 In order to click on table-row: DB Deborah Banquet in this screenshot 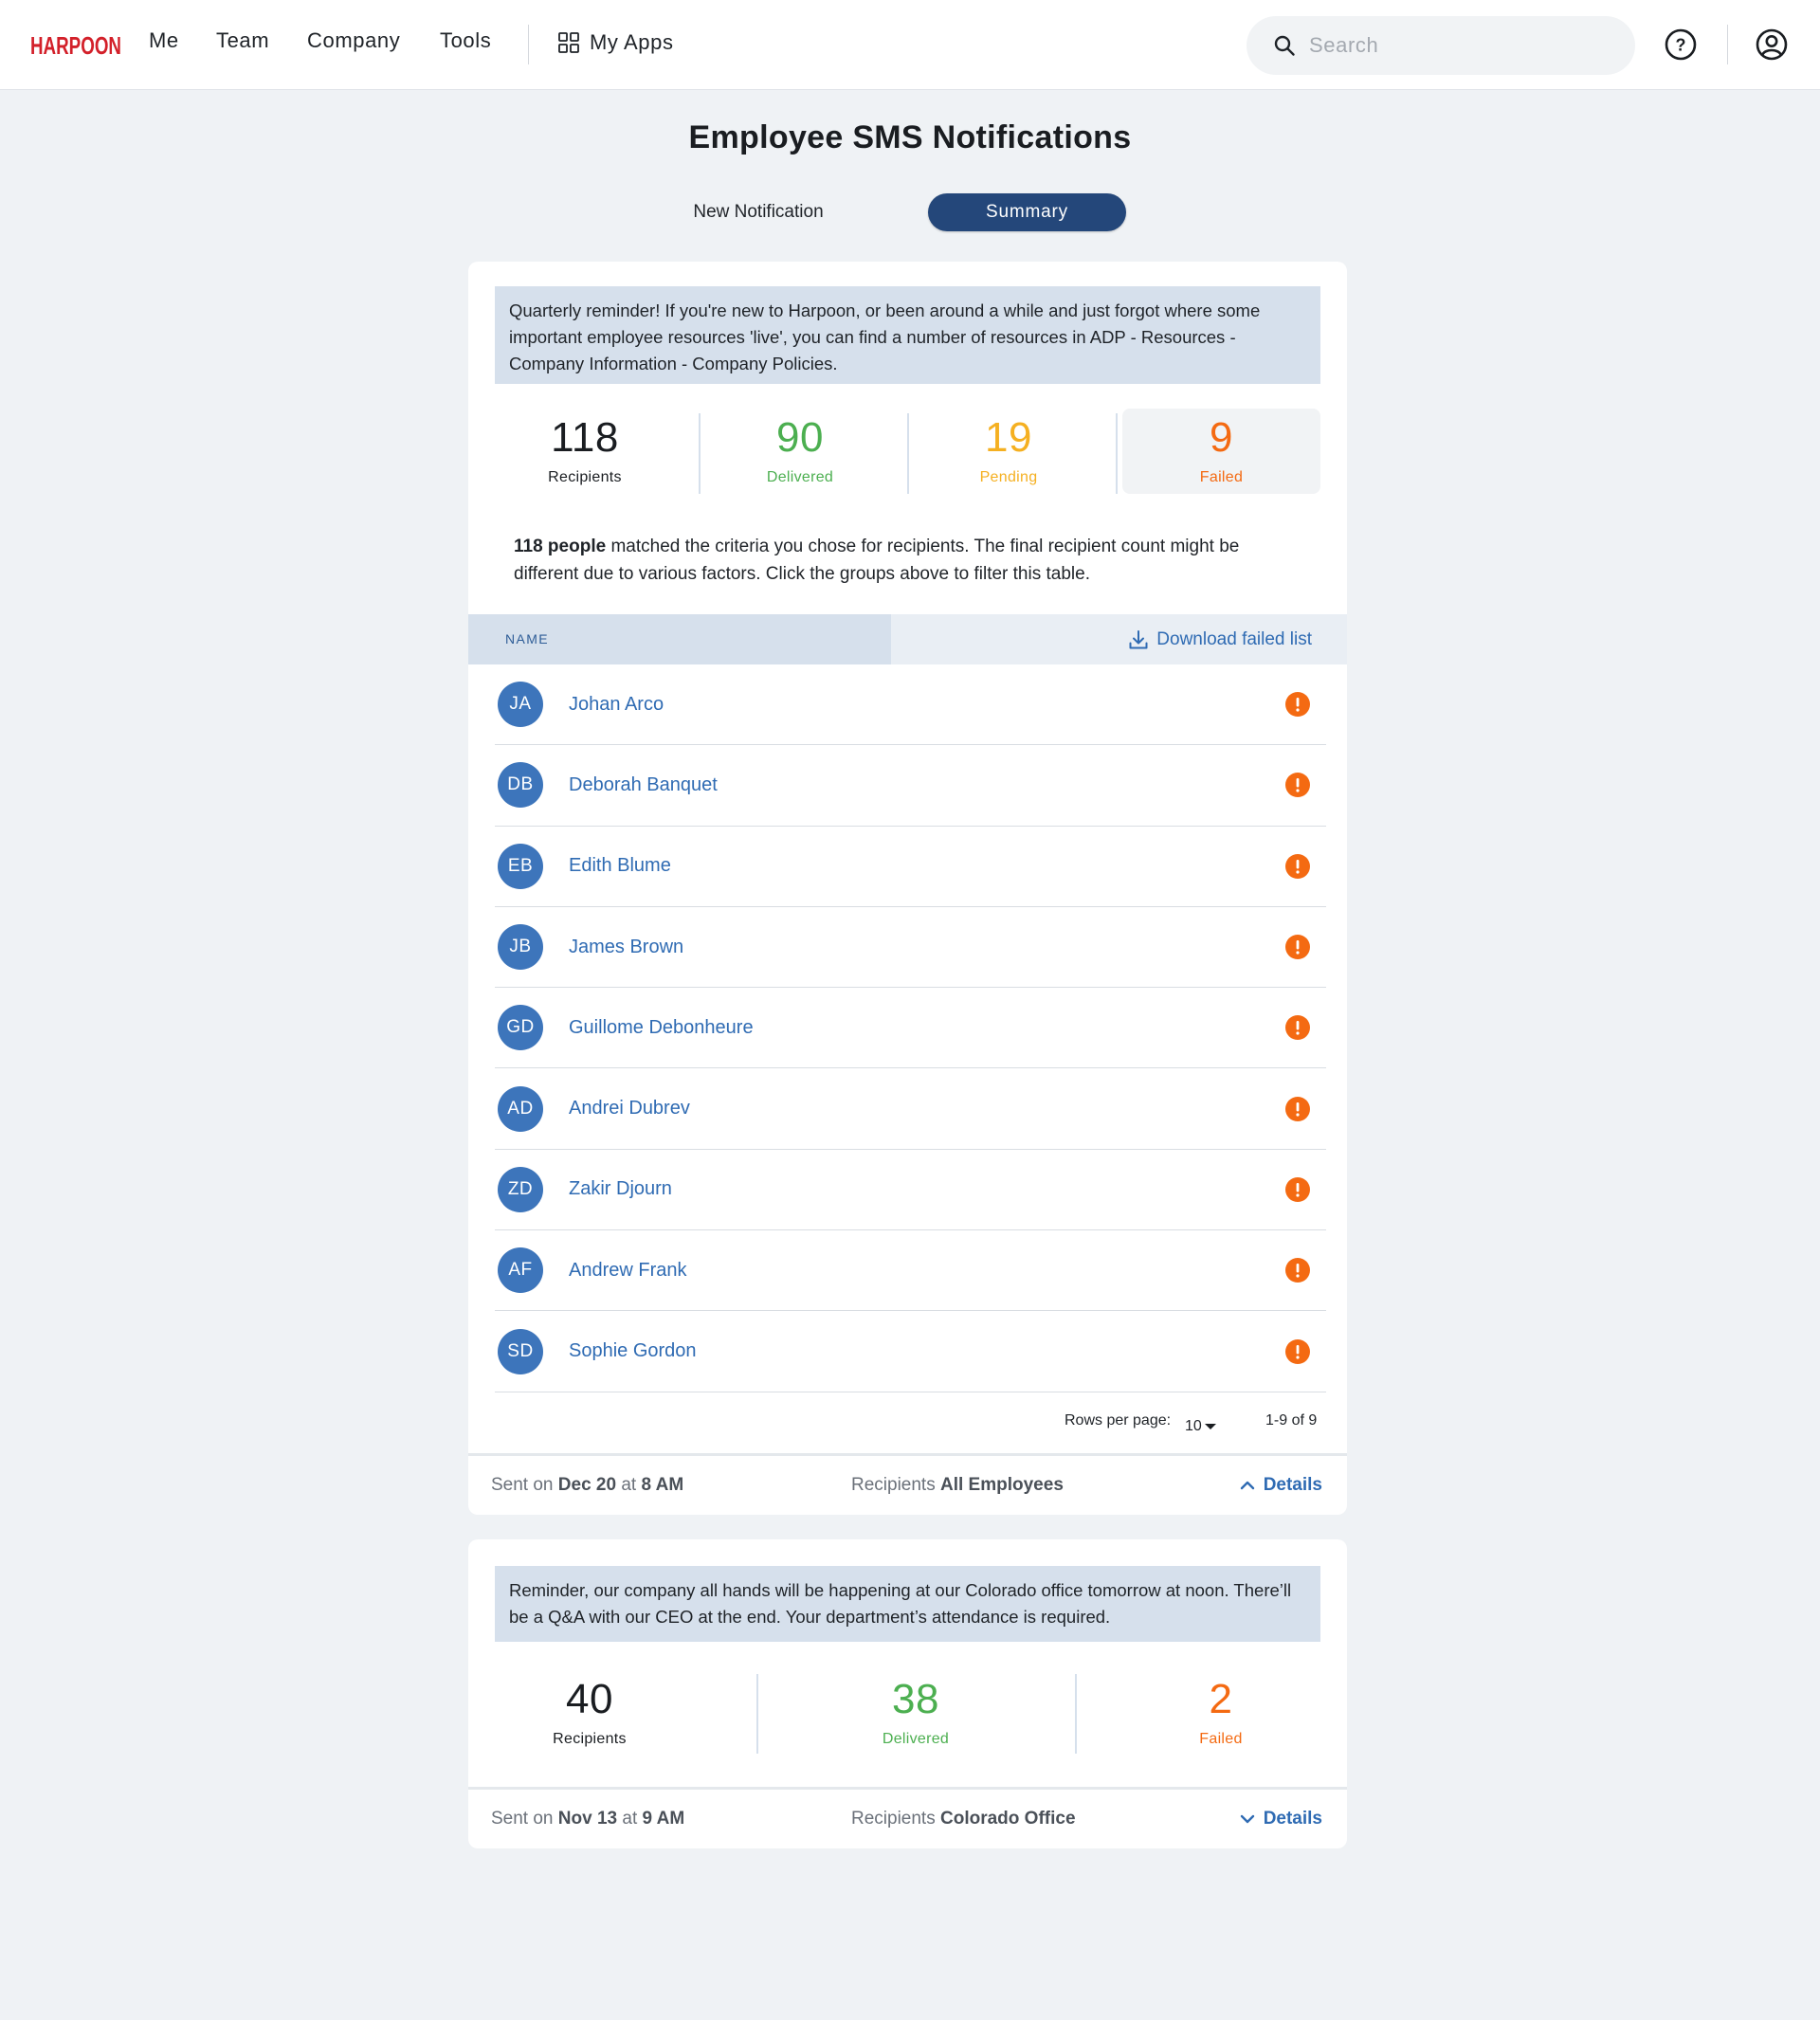, I will do `click(910, 786)`.